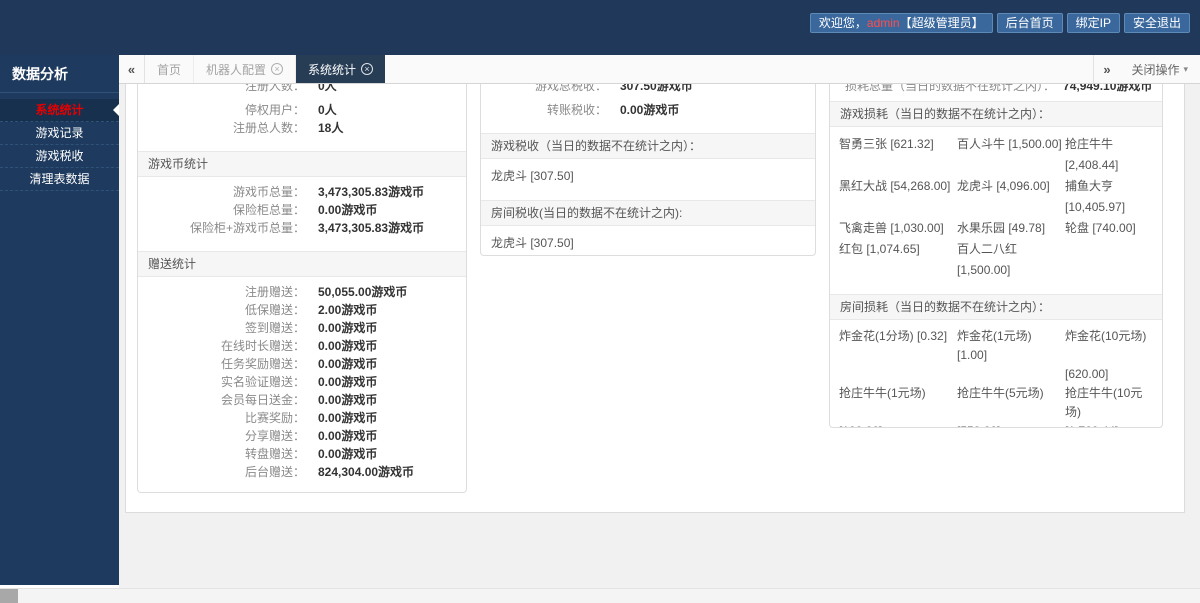 The height and width of the screenshot is (603, 1200). What do you see at coordinates (332, 69) in the screenshot?
I see `tab-label: 系统统计` at bounding box center [332, 69].